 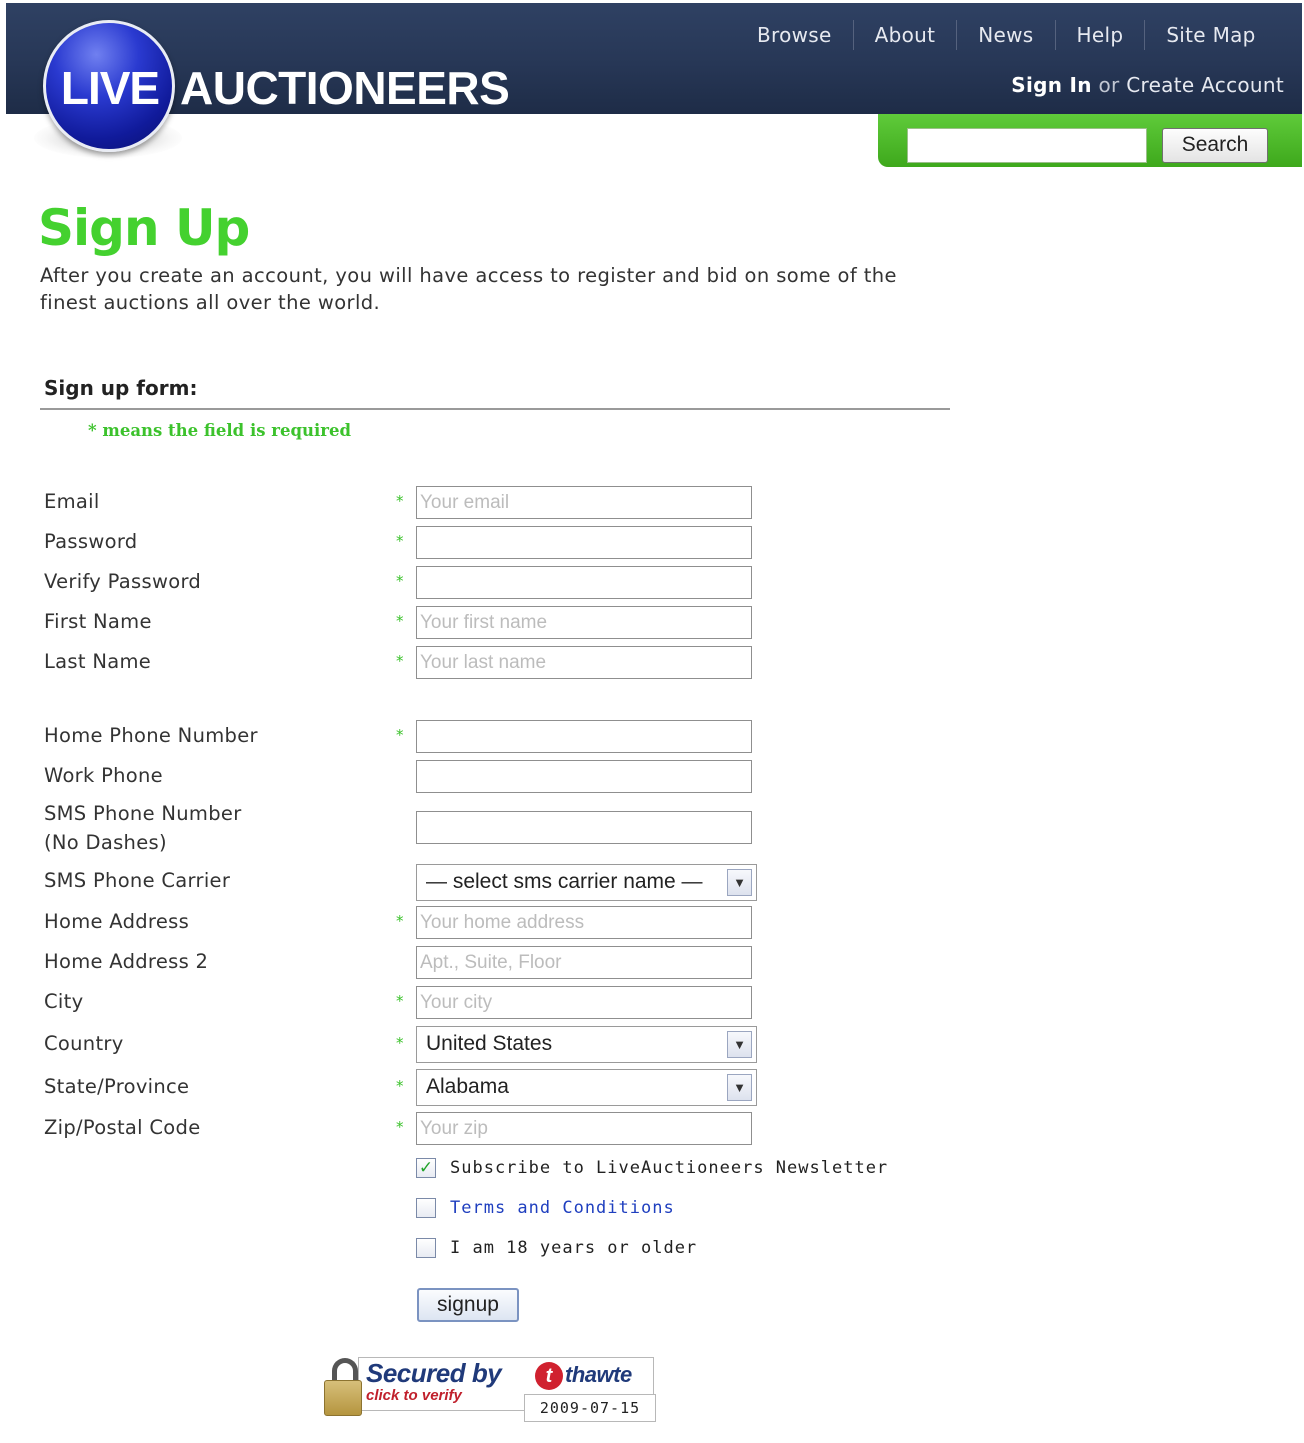 What do you see at coordinates (794, 35) in the screenshot?
I see `nav-browse: Browse` at bounding box center [794, 35].